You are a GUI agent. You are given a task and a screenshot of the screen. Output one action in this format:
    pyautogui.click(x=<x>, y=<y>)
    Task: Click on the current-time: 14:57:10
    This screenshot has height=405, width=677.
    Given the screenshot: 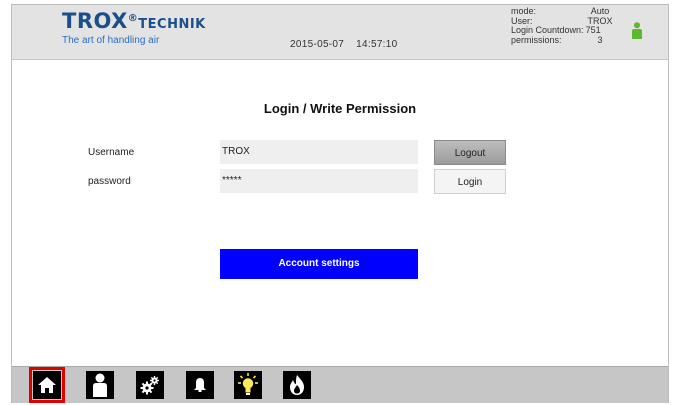 What is the action you would take?
    pyautogui.click(x=377, y=44)
    